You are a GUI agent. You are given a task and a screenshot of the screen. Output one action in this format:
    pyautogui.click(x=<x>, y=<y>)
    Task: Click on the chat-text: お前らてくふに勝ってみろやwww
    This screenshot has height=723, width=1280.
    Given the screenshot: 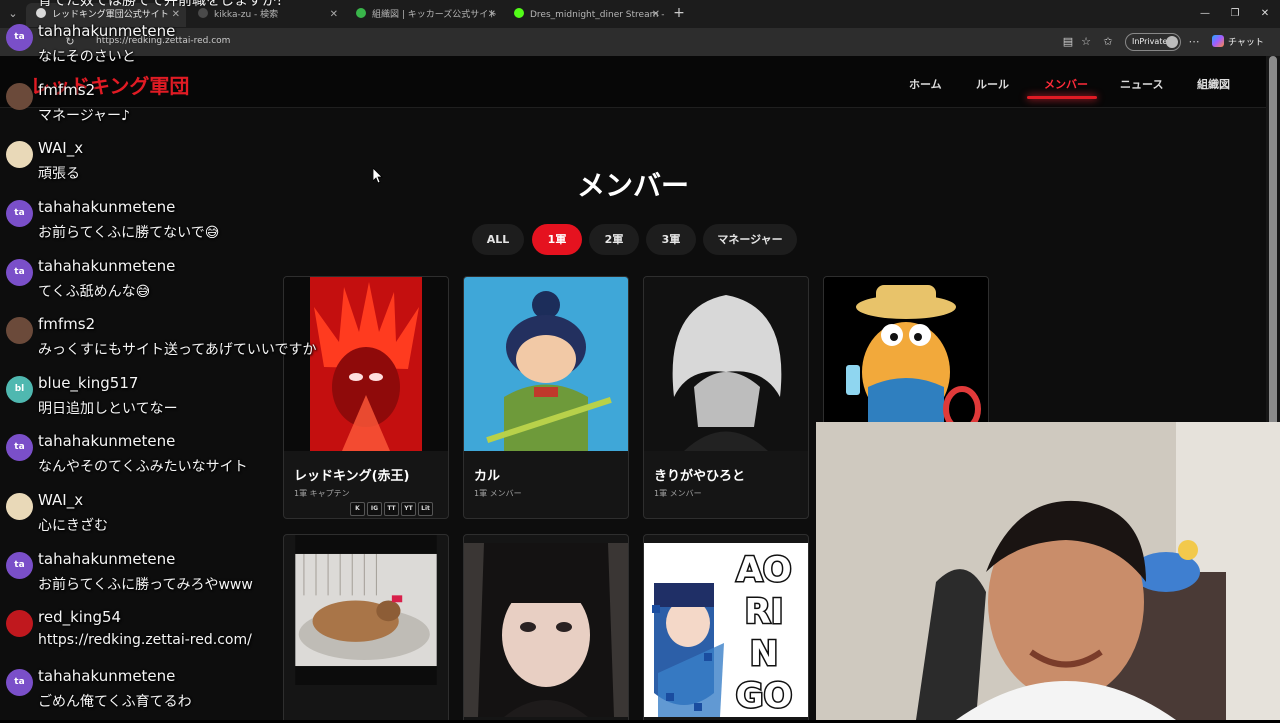 What is the action you would take?
    pyautogui.click(x=145, y=585)
    